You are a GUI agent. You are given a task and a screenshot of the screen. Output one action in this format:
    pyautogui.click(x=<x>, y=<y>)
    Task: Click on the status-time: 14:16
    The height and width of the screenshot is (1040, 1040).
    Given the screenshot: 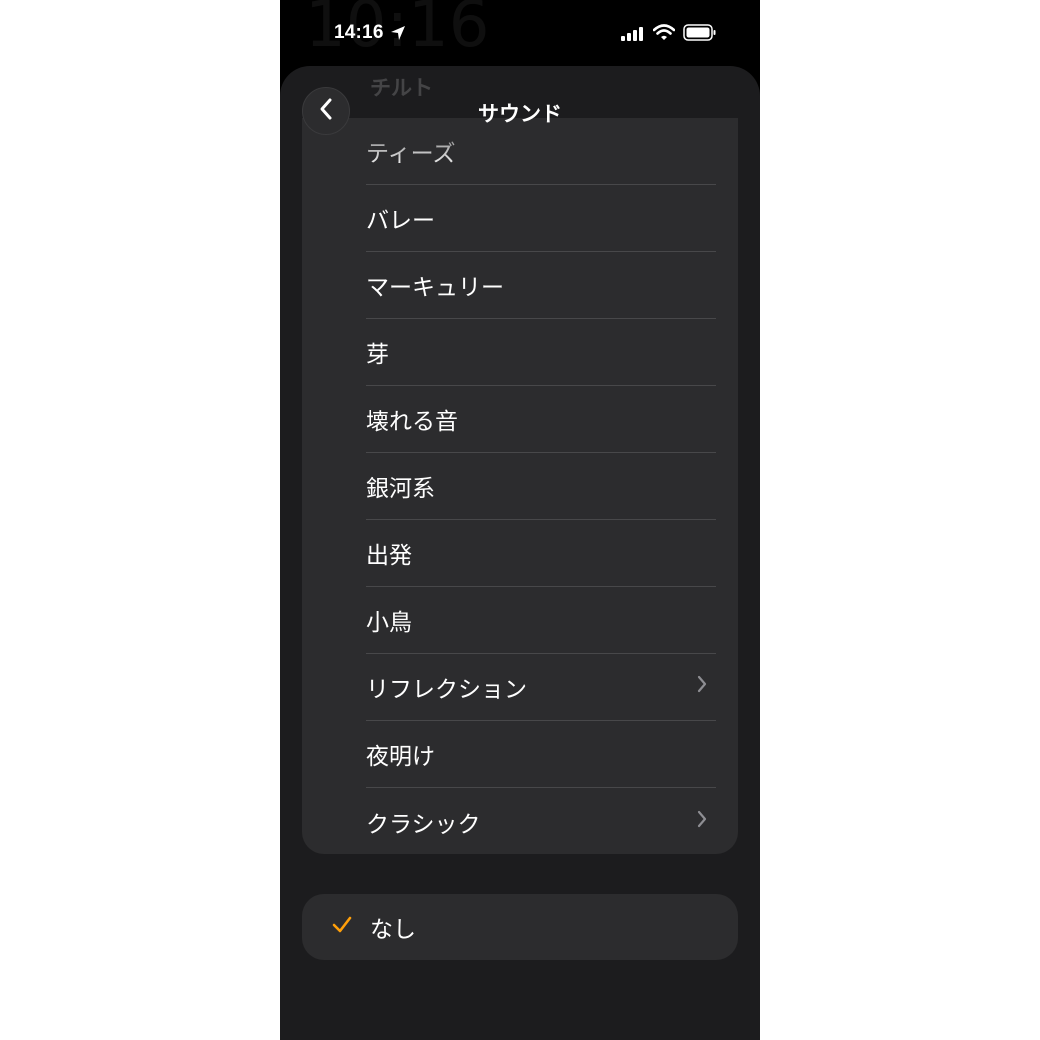 What is the action you would take?
    pyautogui.click(x=359, y=32)
    